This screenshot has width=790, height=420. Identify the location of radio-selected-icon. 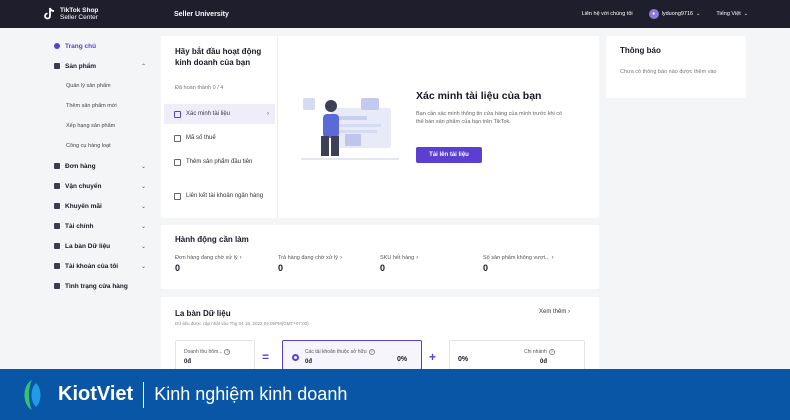
(295, 357).